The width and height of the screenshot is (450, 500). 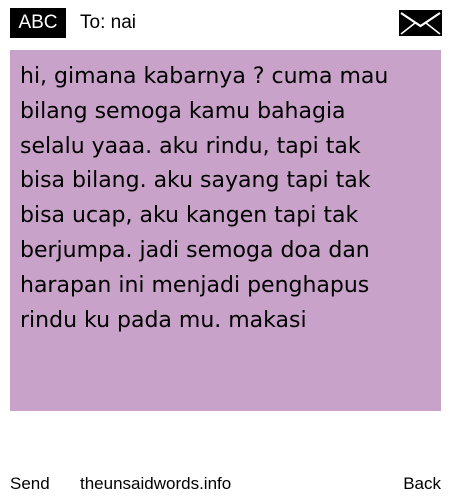 What do you see at coordinates (155, 484) in the screenshot?
I see `site-link: theunsaidwords.info` at bounding box center [155, 484].